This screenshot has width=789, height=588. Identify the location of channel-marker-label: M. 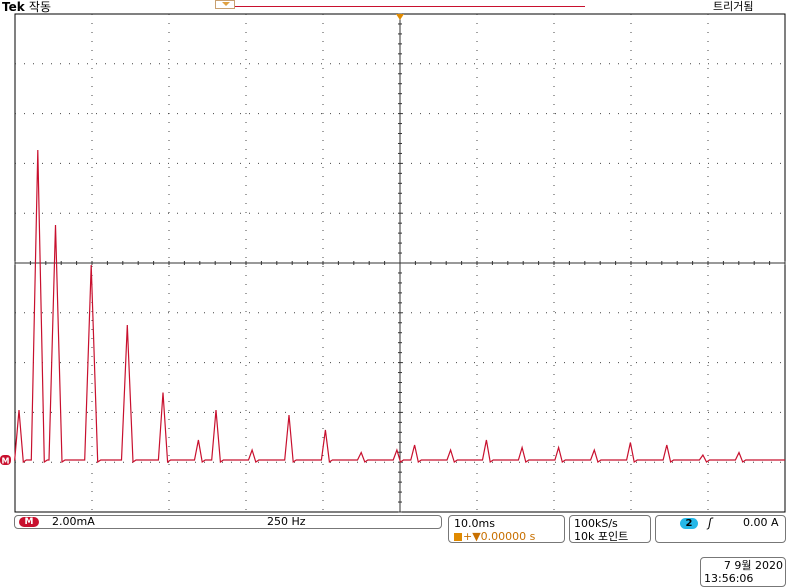
(6, 461).